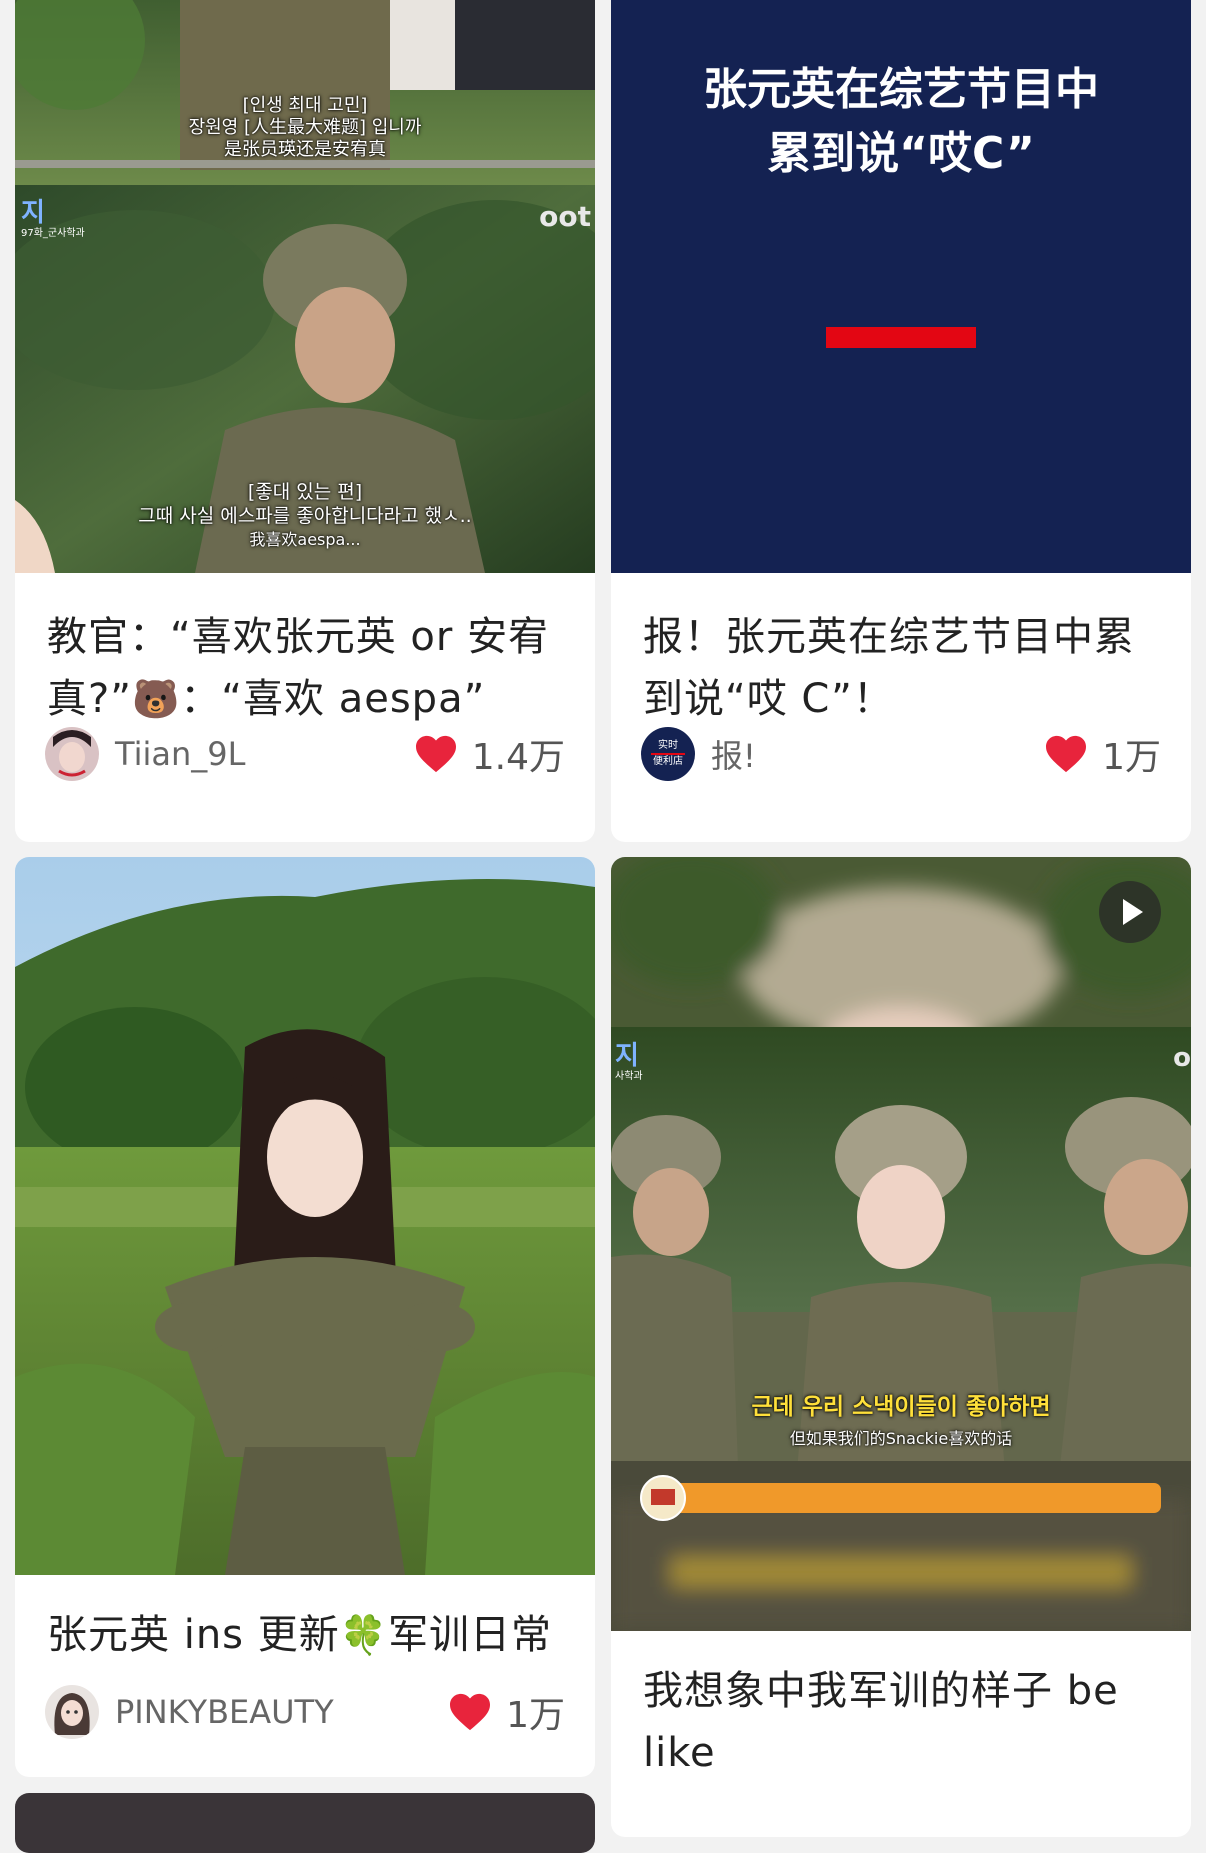 The image size is (1206, 1853). What do you see at coordinates (309, 668) in the screenshot?
I see `card-1-title: 教官：“喜欢张元英 or 安宥真?”🐻：“喜欢 aespa”` at bounding box center [309, 668].